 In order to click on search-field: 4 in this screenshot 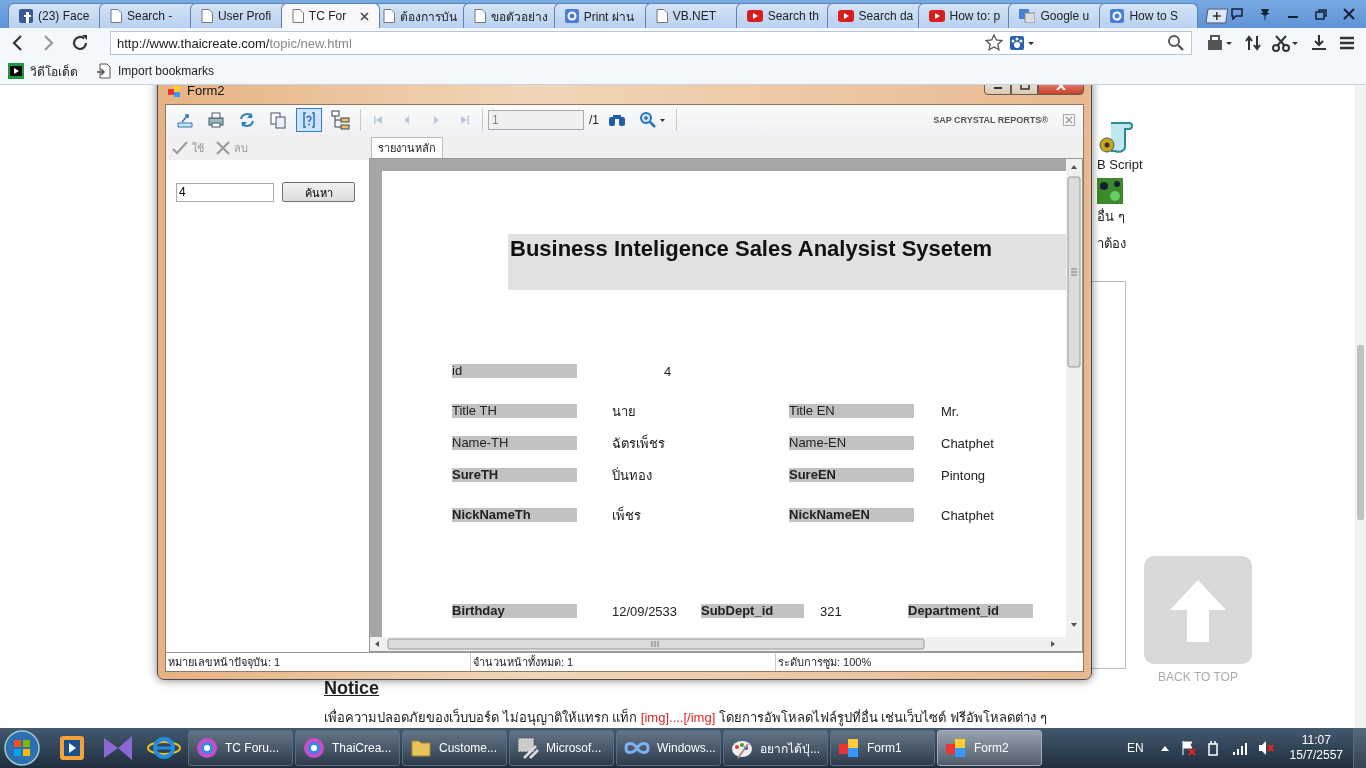, I will do `click(225, 192)`.